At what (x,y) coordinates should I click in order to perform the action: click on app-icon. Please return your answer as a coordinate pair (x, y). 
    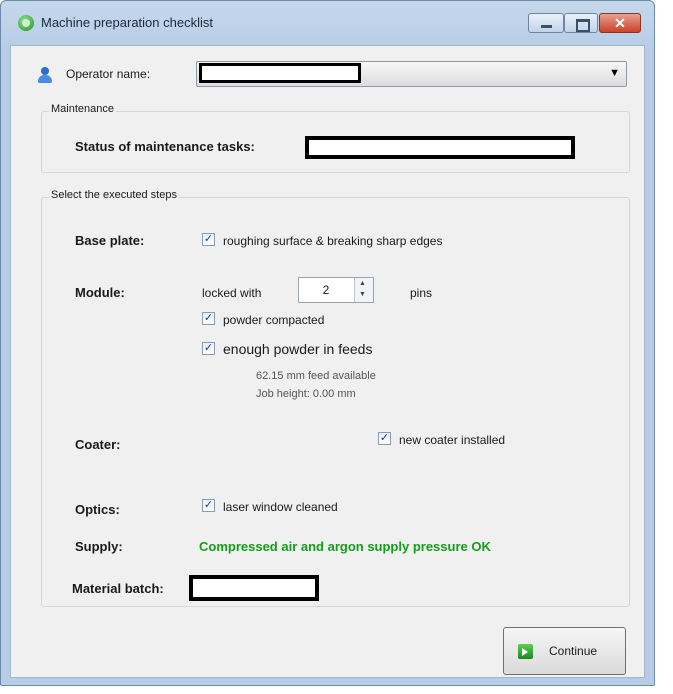
    Looking at the image, I should click on (26, 23).